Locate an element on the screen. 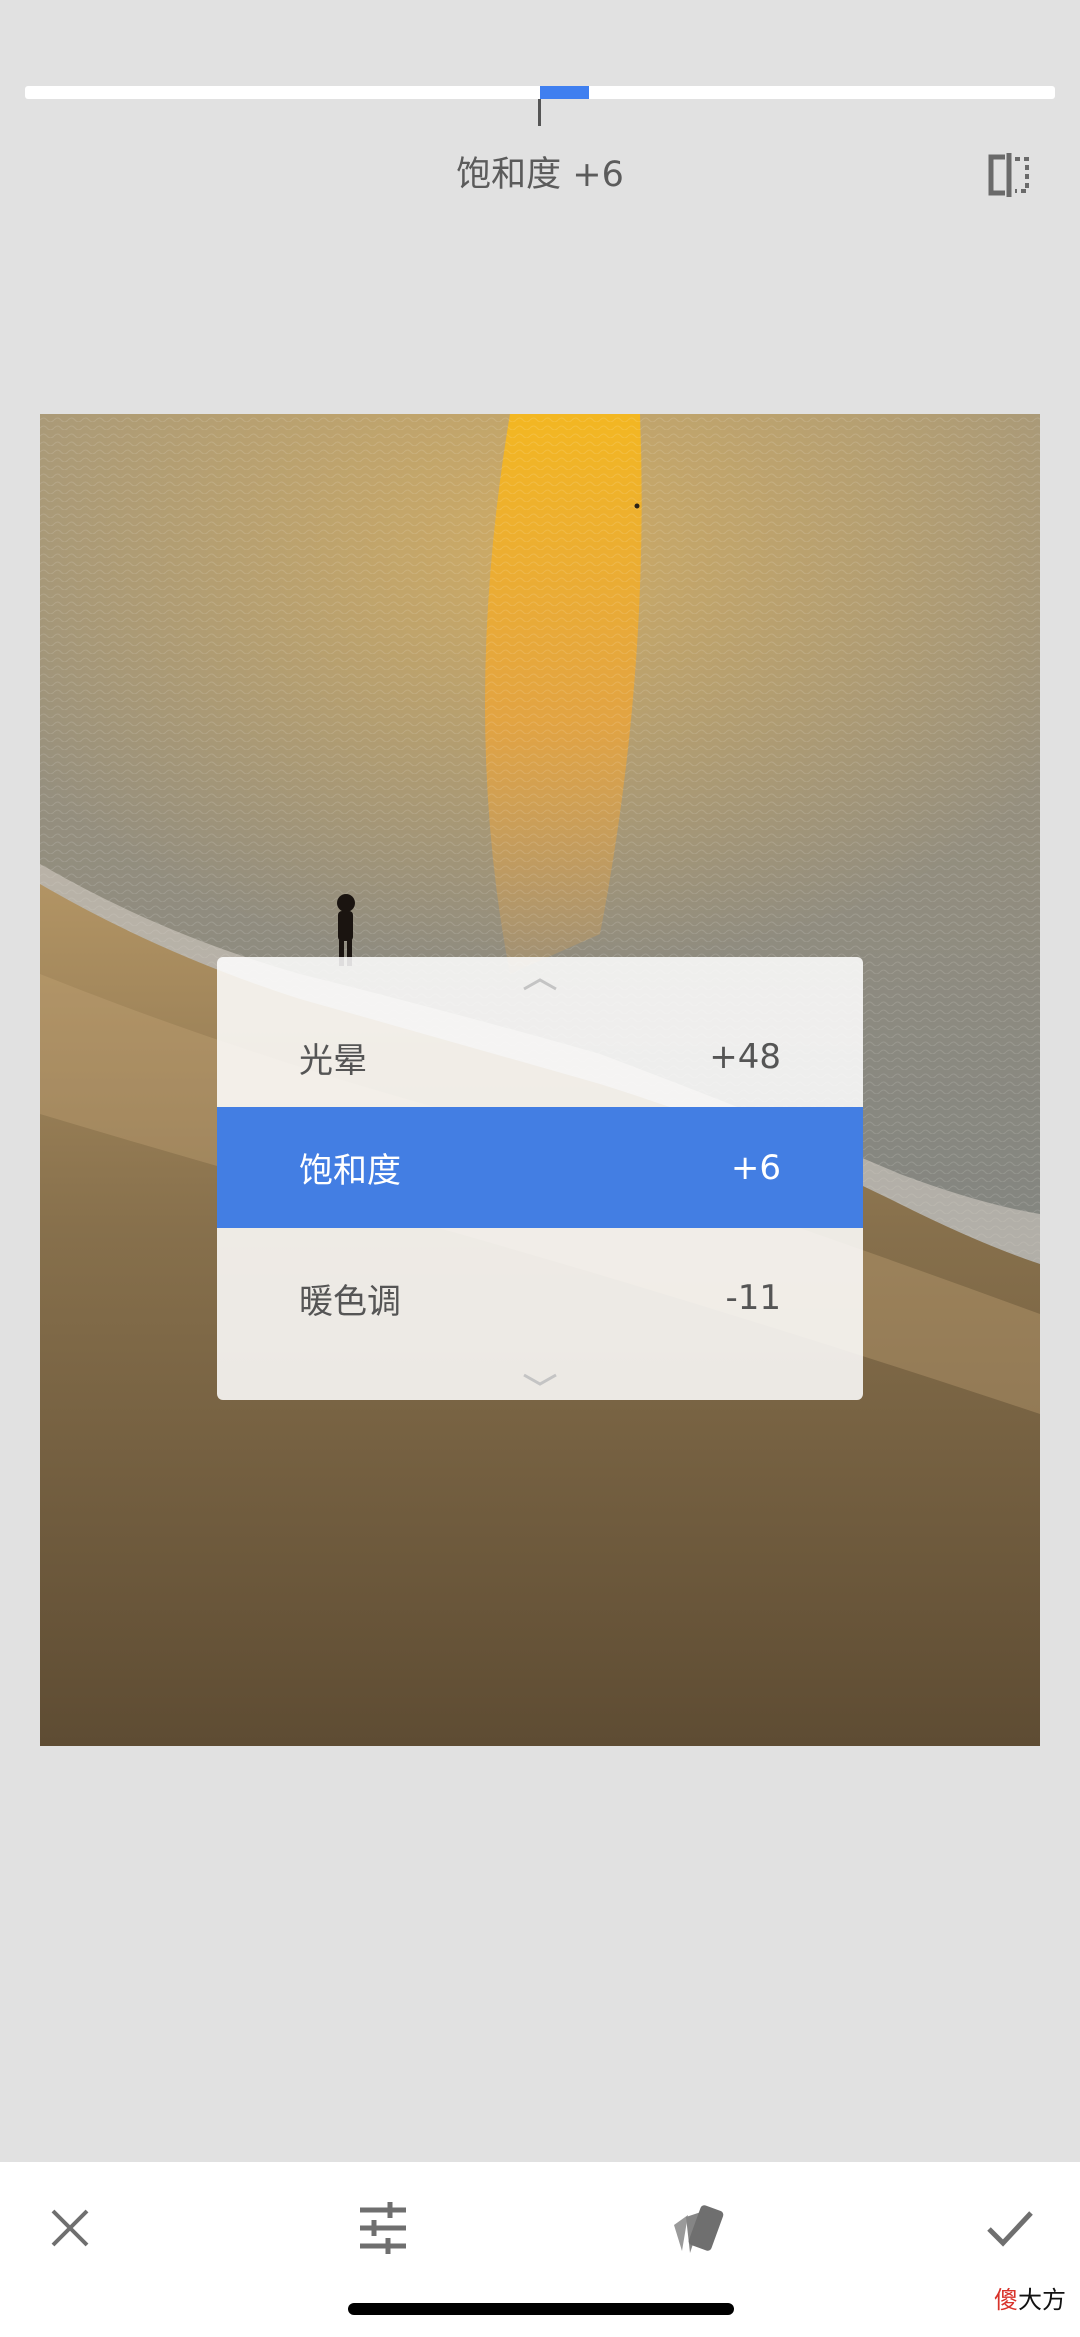 This screenshot has width=1080, height=2337. menu-item-saturation: 饱和度 +6 is located at coordinates (540, 1167).